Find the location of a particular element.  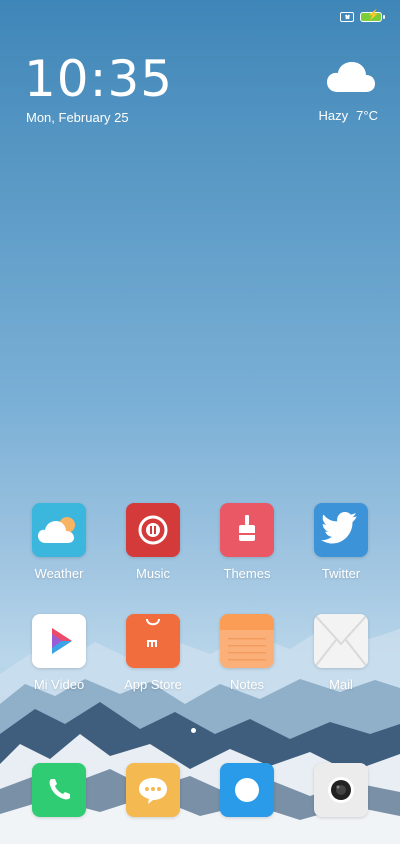

messages-app-icon is located at coordinates (153, 790).